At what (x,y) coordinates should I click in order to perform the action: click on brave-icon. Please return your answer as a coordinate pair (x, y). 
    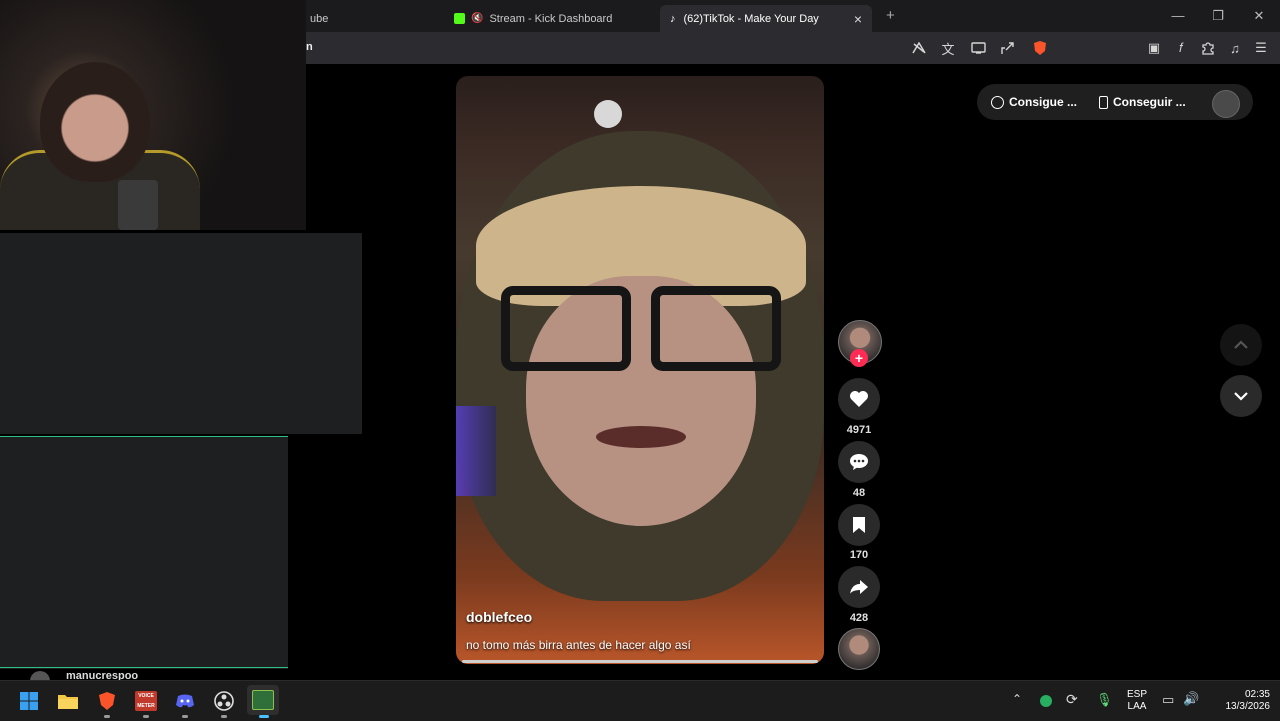
    Looking at the image, I should click on (107, 701).